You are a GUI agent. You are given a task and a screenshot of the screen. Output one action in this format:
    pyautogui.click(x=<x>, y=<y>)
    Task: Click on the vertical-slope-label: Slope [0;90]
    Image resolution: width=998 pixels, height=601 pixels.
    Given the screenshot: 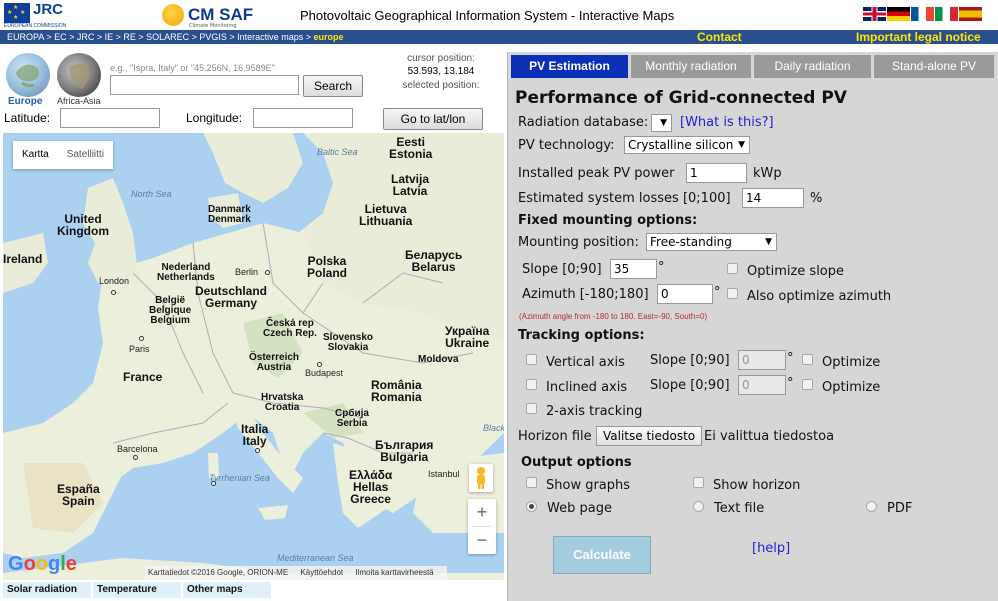 What is the action you would take?
    pyautogui.click(x=690, y=360)
    